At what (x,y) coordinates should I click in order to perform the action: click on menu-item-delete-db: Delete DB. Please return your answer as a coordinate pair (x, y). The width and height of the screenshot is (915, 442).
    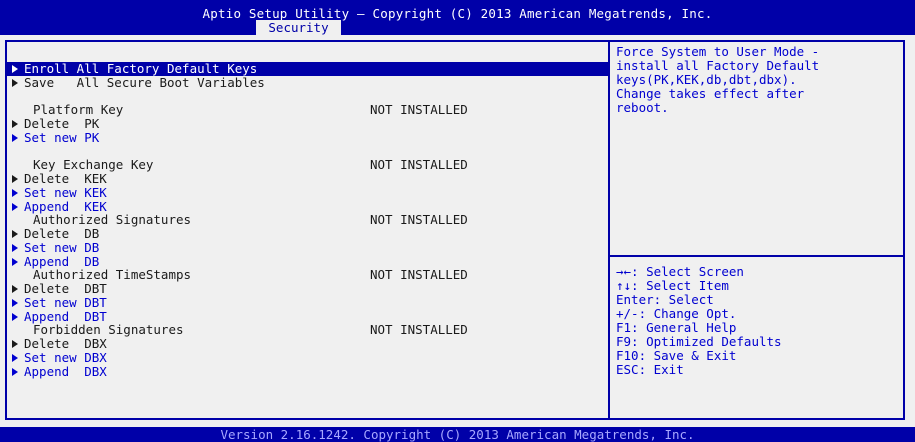
    Looking at the image, I should click on (307, 234).